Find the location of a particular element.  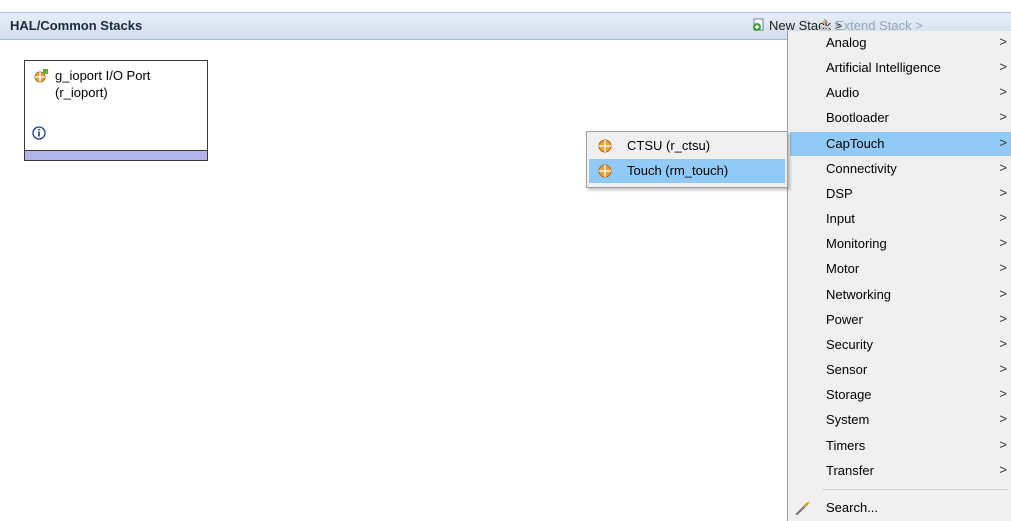

menu-item-transfer: Transfer > is located at coordinates (900, 471).